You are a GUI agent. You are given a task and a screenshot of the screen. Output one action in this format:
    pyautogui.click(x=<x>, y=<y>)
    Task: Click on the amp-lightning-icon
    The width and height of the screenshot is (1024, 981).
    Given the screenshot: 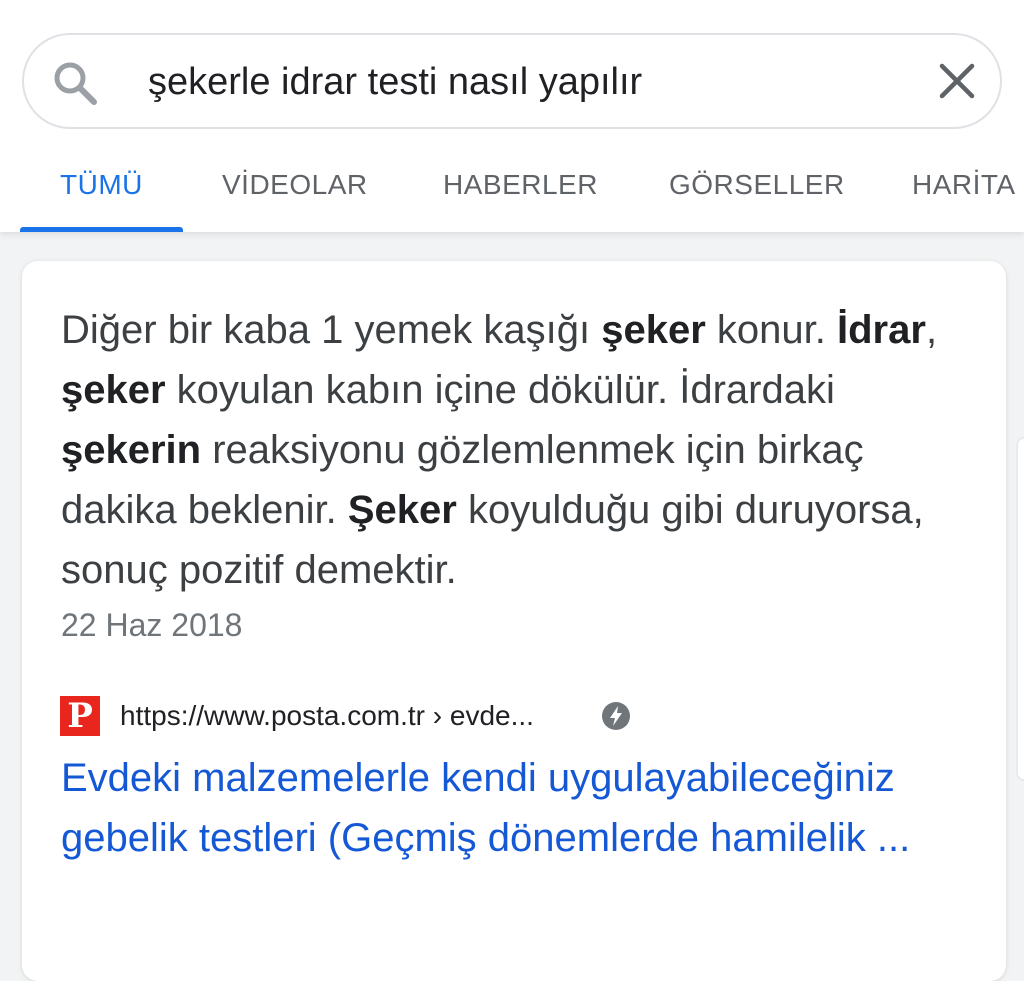 What is the action you would take?
    pyautogui.click(x=616, y=716)
    